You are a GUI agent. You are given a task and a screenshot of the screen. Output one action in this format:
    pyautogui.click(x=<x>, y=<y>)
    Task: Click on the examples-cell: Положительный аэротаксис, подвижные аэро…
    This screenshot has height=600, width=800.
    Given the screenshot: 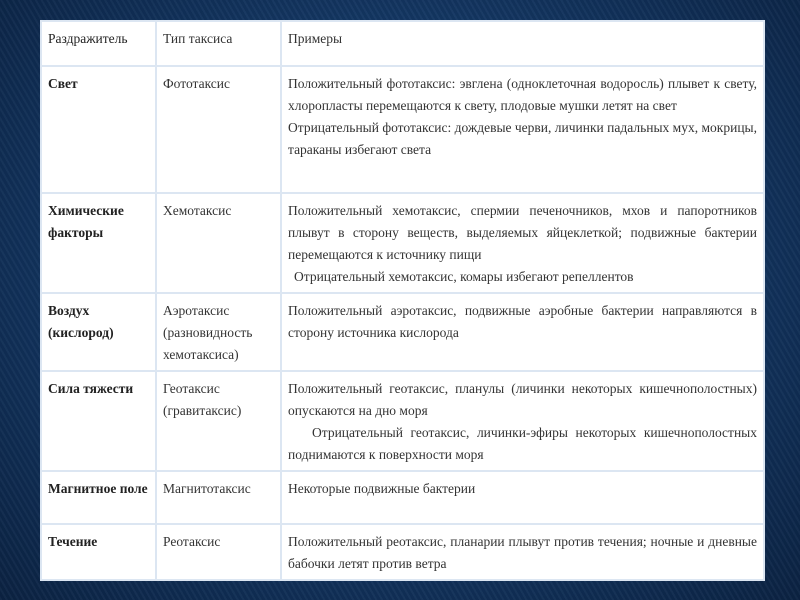 What is the action you would take?
    pyautogui.click(x=522, y=332)
    